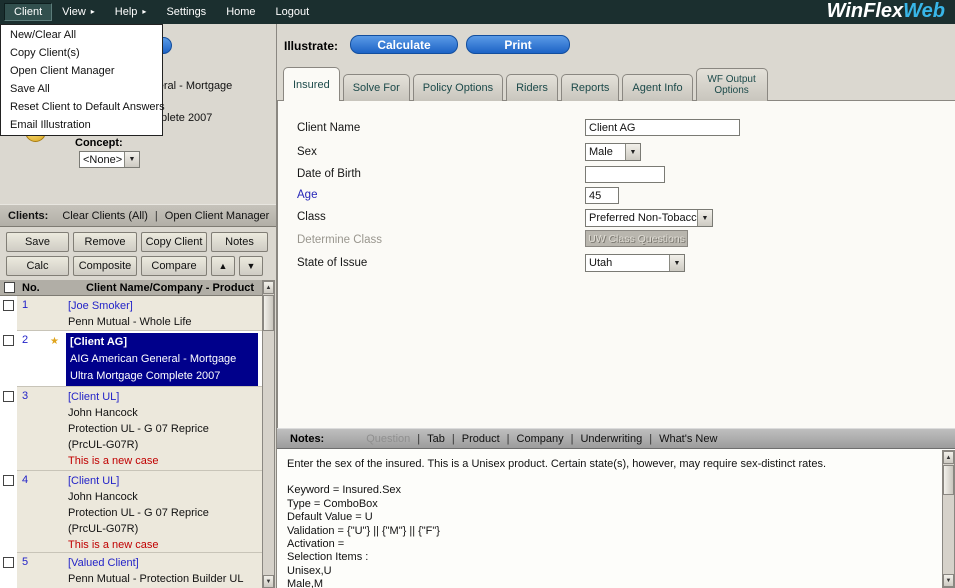  What do you see at coordinates (388, 438) in the screenshot?
I see `notes-link-question: Question` at bounding box center [388, 438].